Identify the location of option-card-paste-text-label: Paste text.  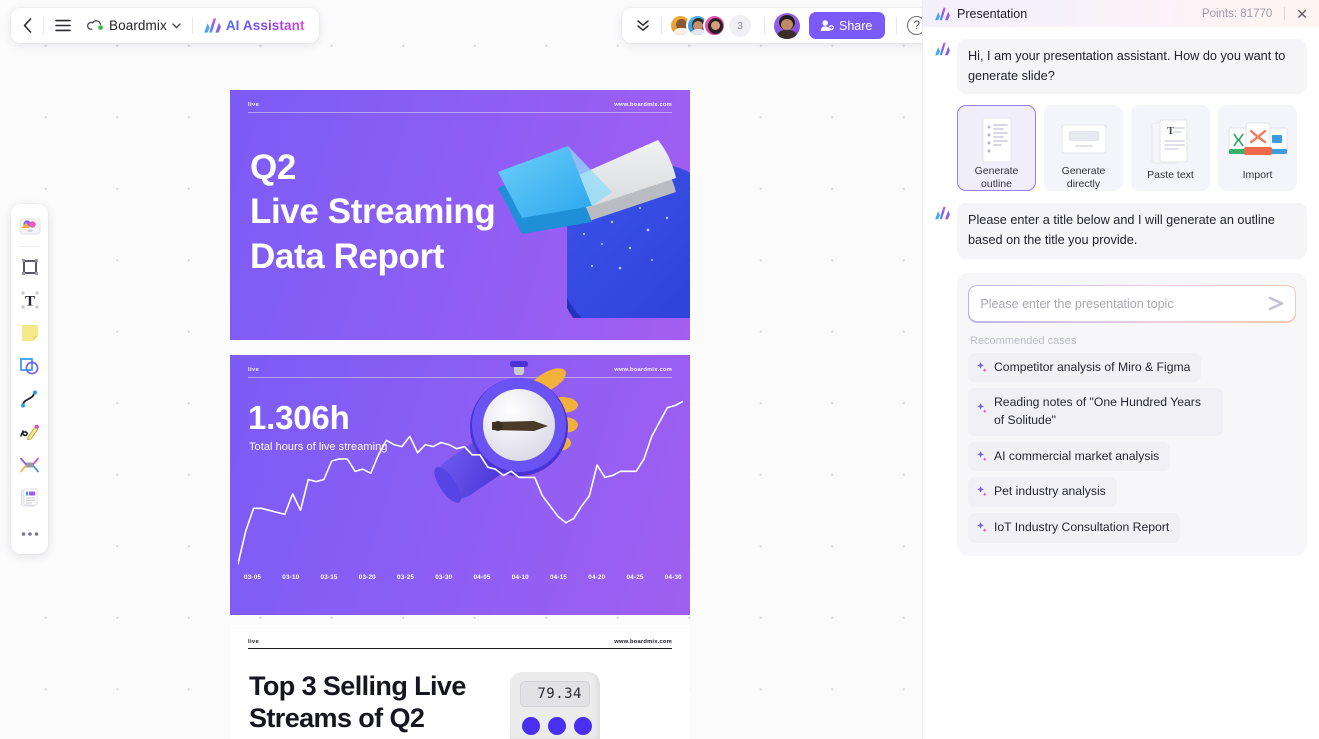
(1170, 175).